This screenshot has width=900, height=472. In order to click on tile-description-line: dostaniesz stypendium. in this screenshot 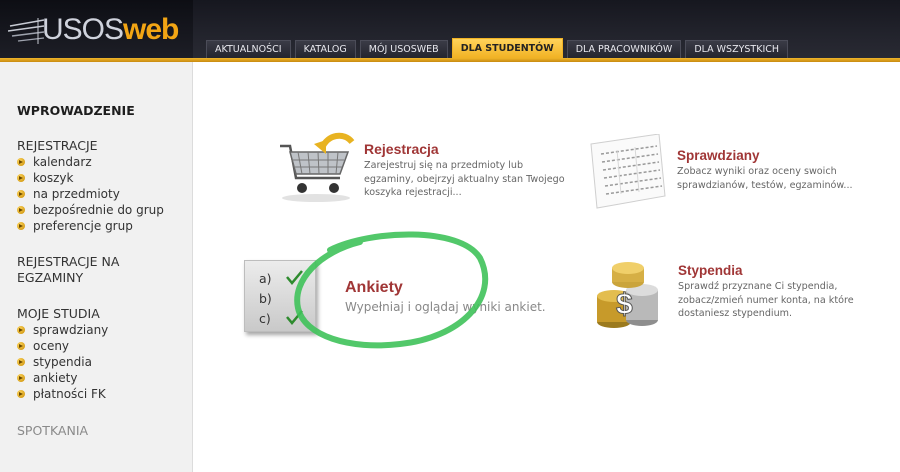, I will do `click(735, 313)`.